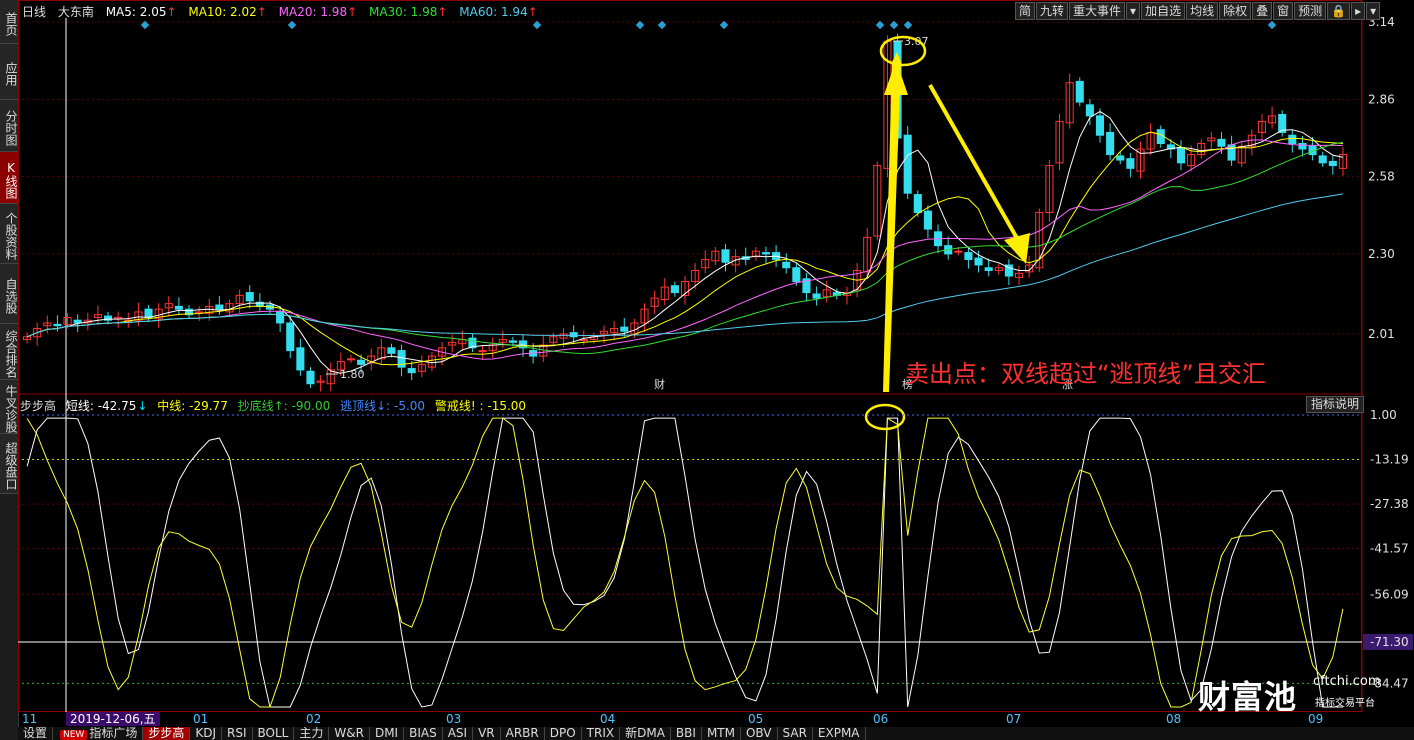 This screenshot has height=740, width=1414. What do you see at coordinates (1389, 460) in the screenshot?
I see `indicator-axis-label: -13.19` at bounding box center [1389, 460].